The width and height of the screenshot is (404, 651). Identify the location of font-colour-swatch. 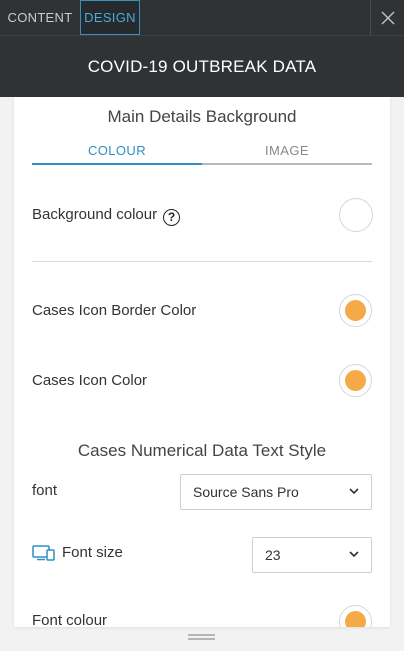
(355, 616).